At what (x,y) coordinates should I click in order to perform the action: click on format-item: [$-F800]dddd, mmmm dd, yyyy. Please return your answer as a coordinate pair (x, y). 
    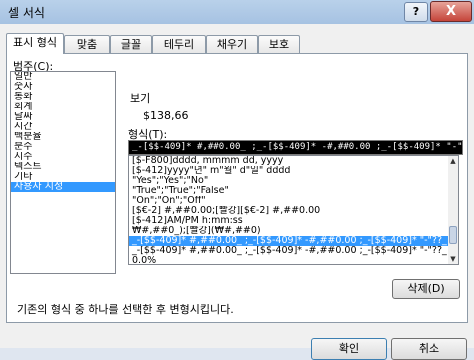
    Looking at the image, I should click on (289, 161).